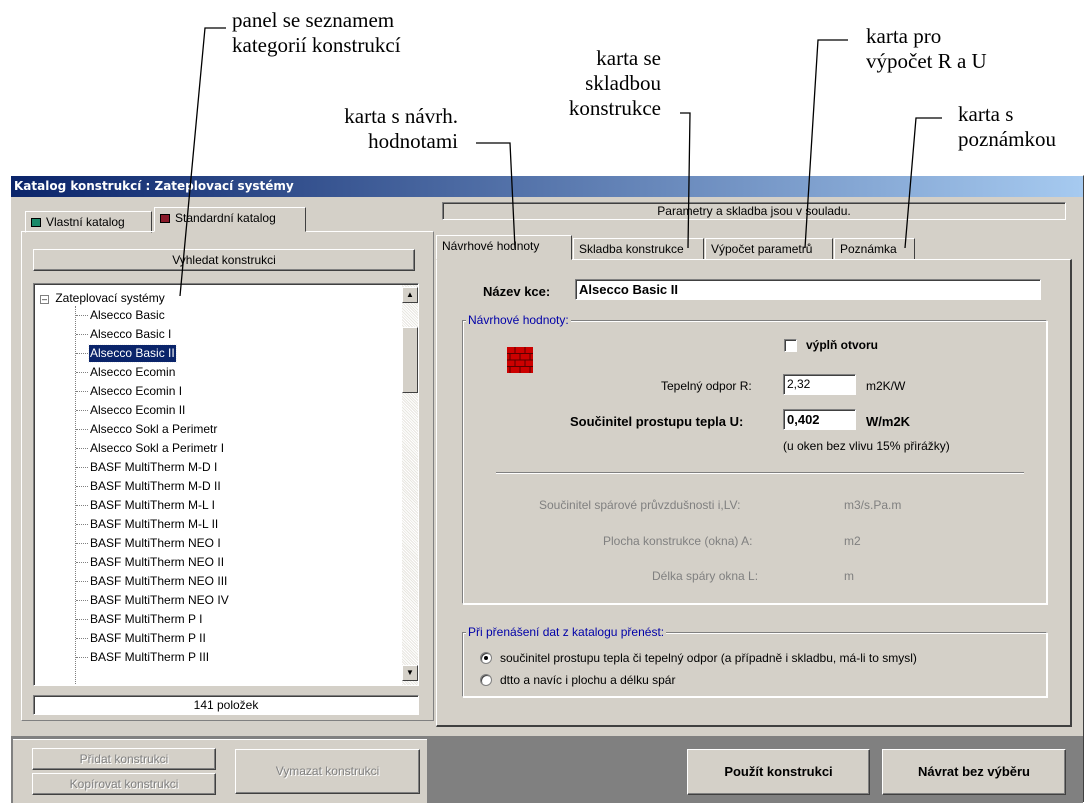 The width and height of the screenshot is (1085, 803). Describe the element at coordinates (410, 295) in the screenshot. I see `scroll-up-button: ▲` at that location.